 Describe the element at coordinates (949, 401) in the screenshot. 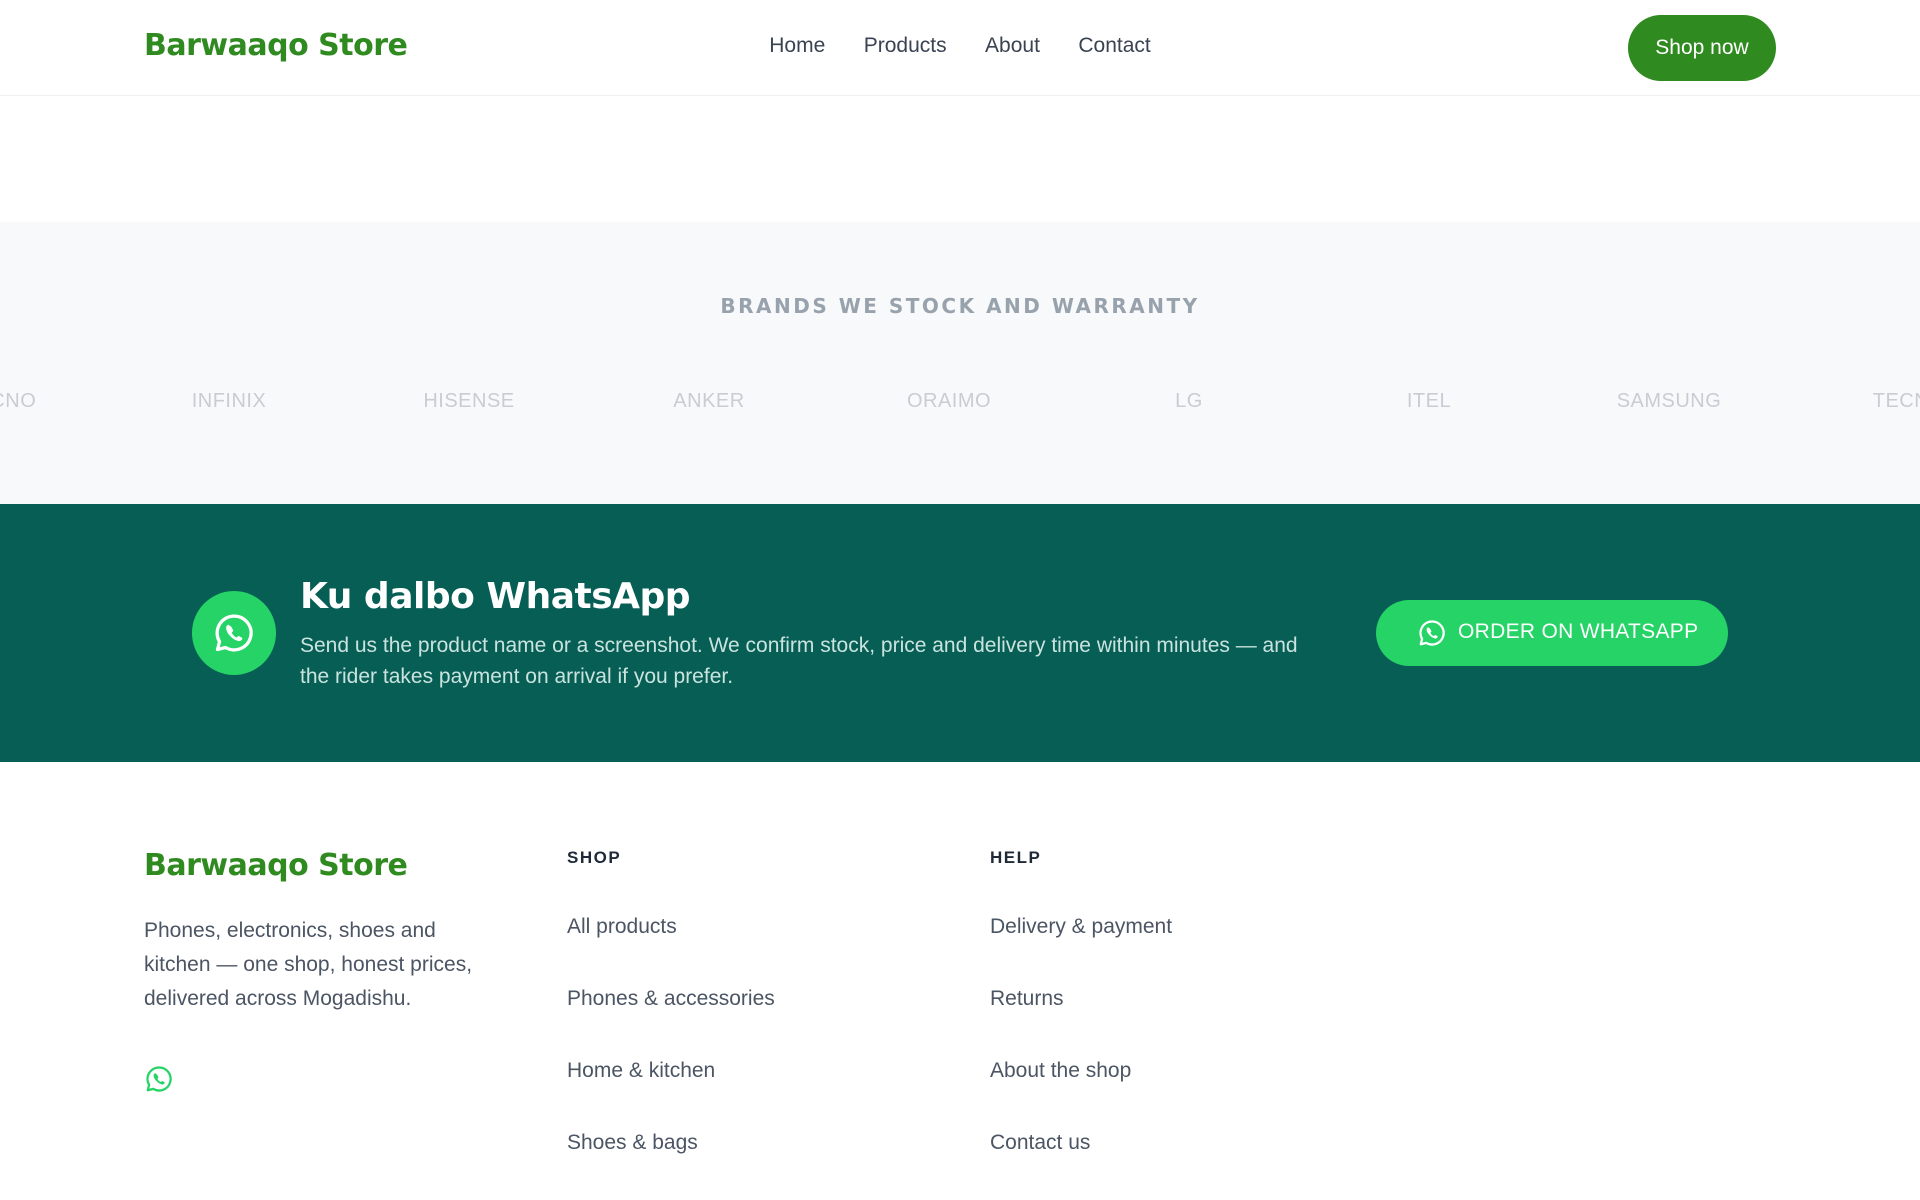

I see `brand-oraimo: ORAIMO` at that location.